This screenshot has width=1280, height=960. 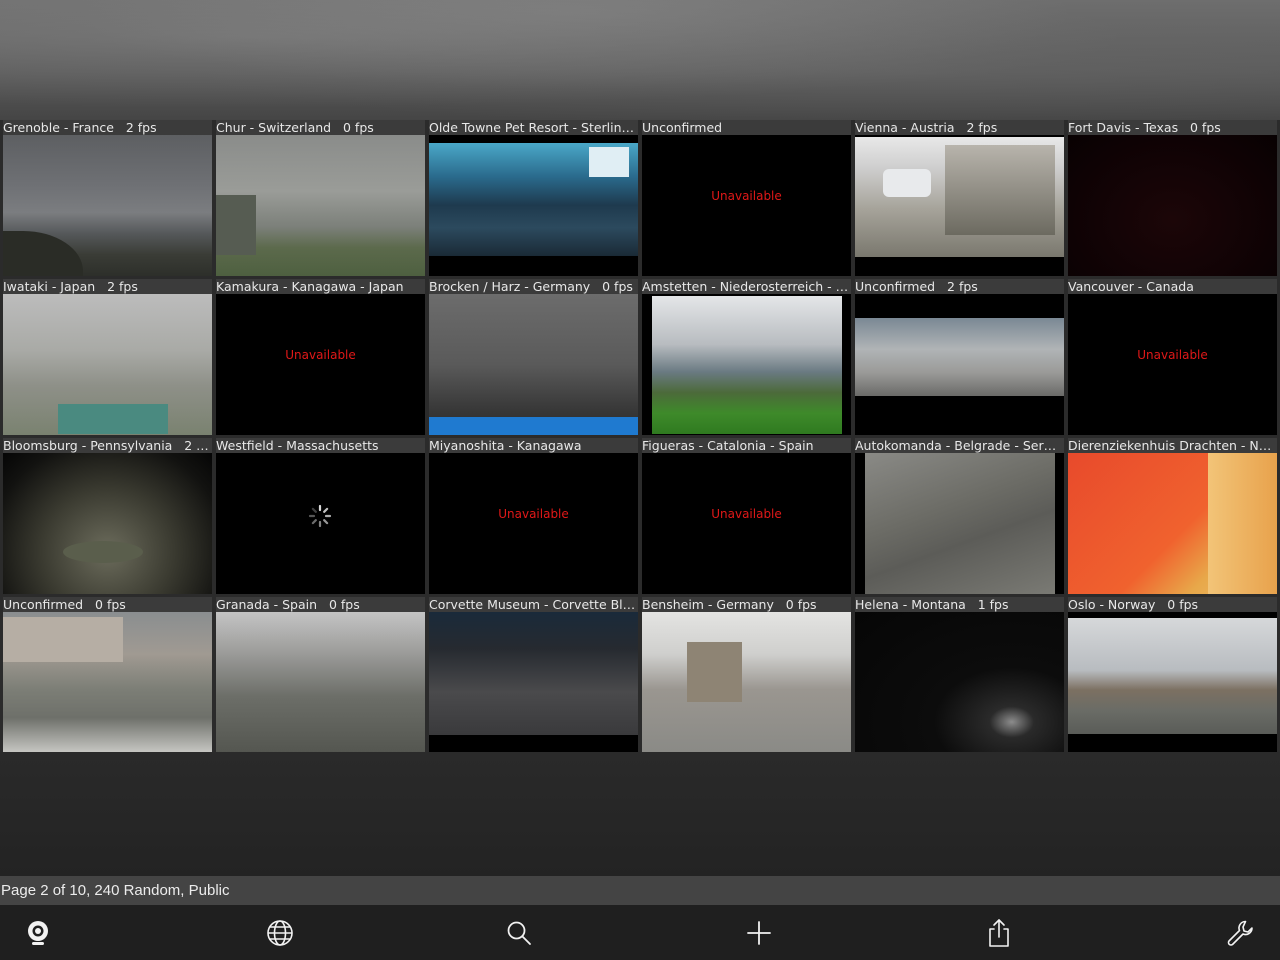 What do you see at coordinates (959, 127) in the screenshot?
I see `camera-label: Vienna - Austria 2 fps` at bounding box center [959, 127].